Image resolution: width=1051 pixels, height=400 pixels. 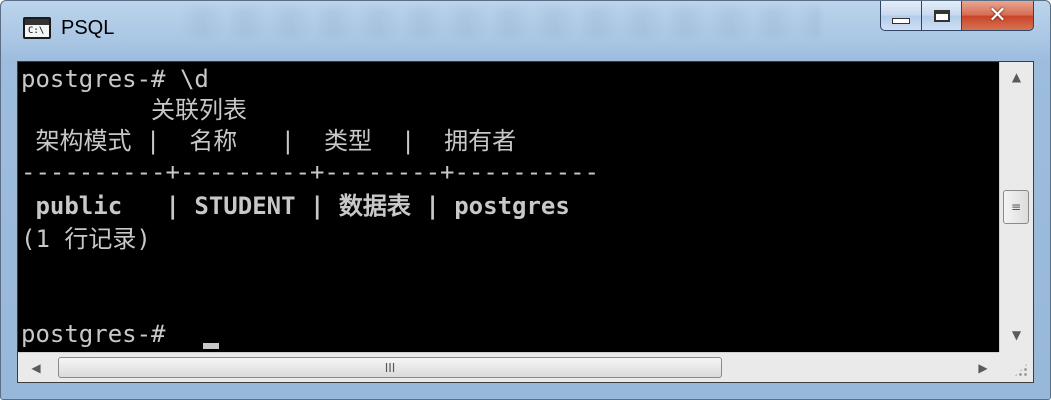 What do you see at coordinates (86, 239) in the screenshot?
I see `console-line-row-count: (1 行记录)` at bounding box center [86, 239].